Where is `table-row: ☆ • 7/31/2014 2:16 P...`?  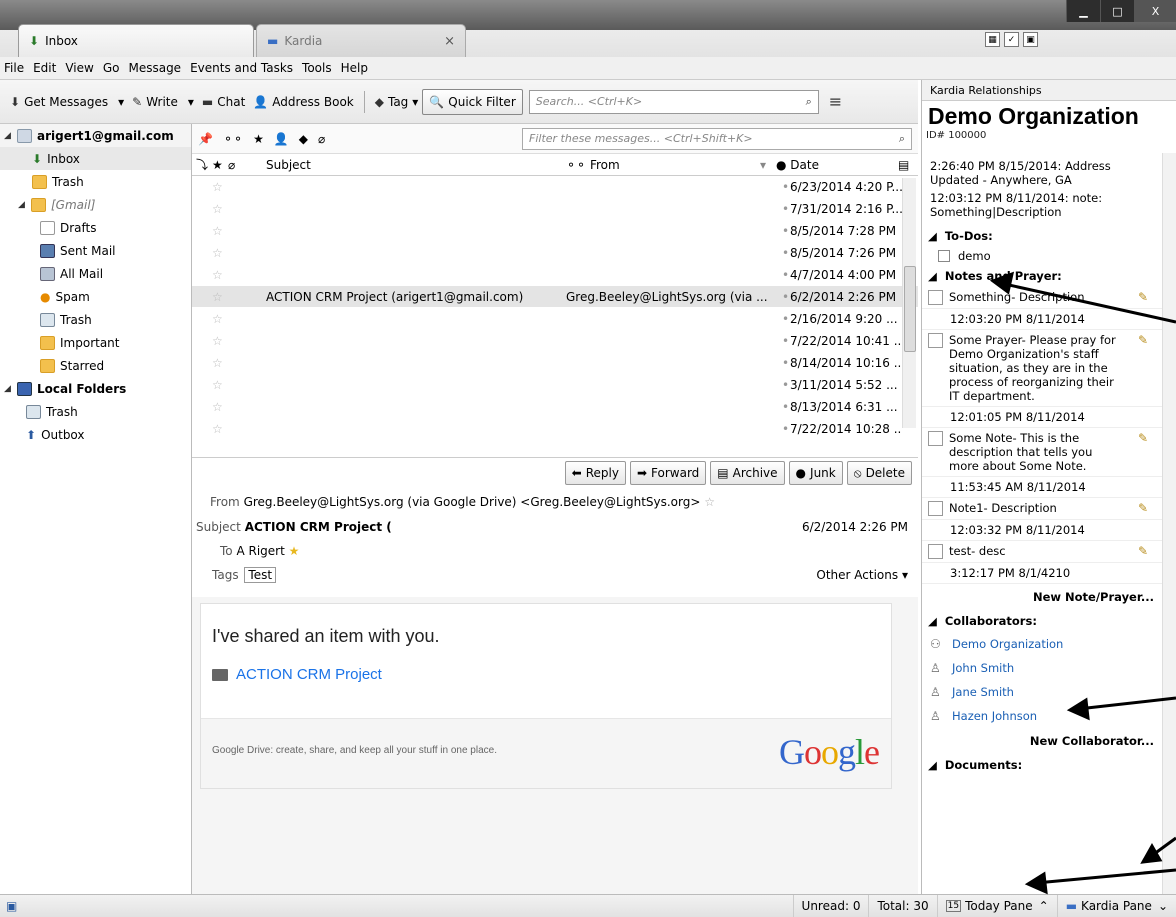 table-row: ☆ • 7/31/2014 2:16 P... is located at coordinates (555, 208).